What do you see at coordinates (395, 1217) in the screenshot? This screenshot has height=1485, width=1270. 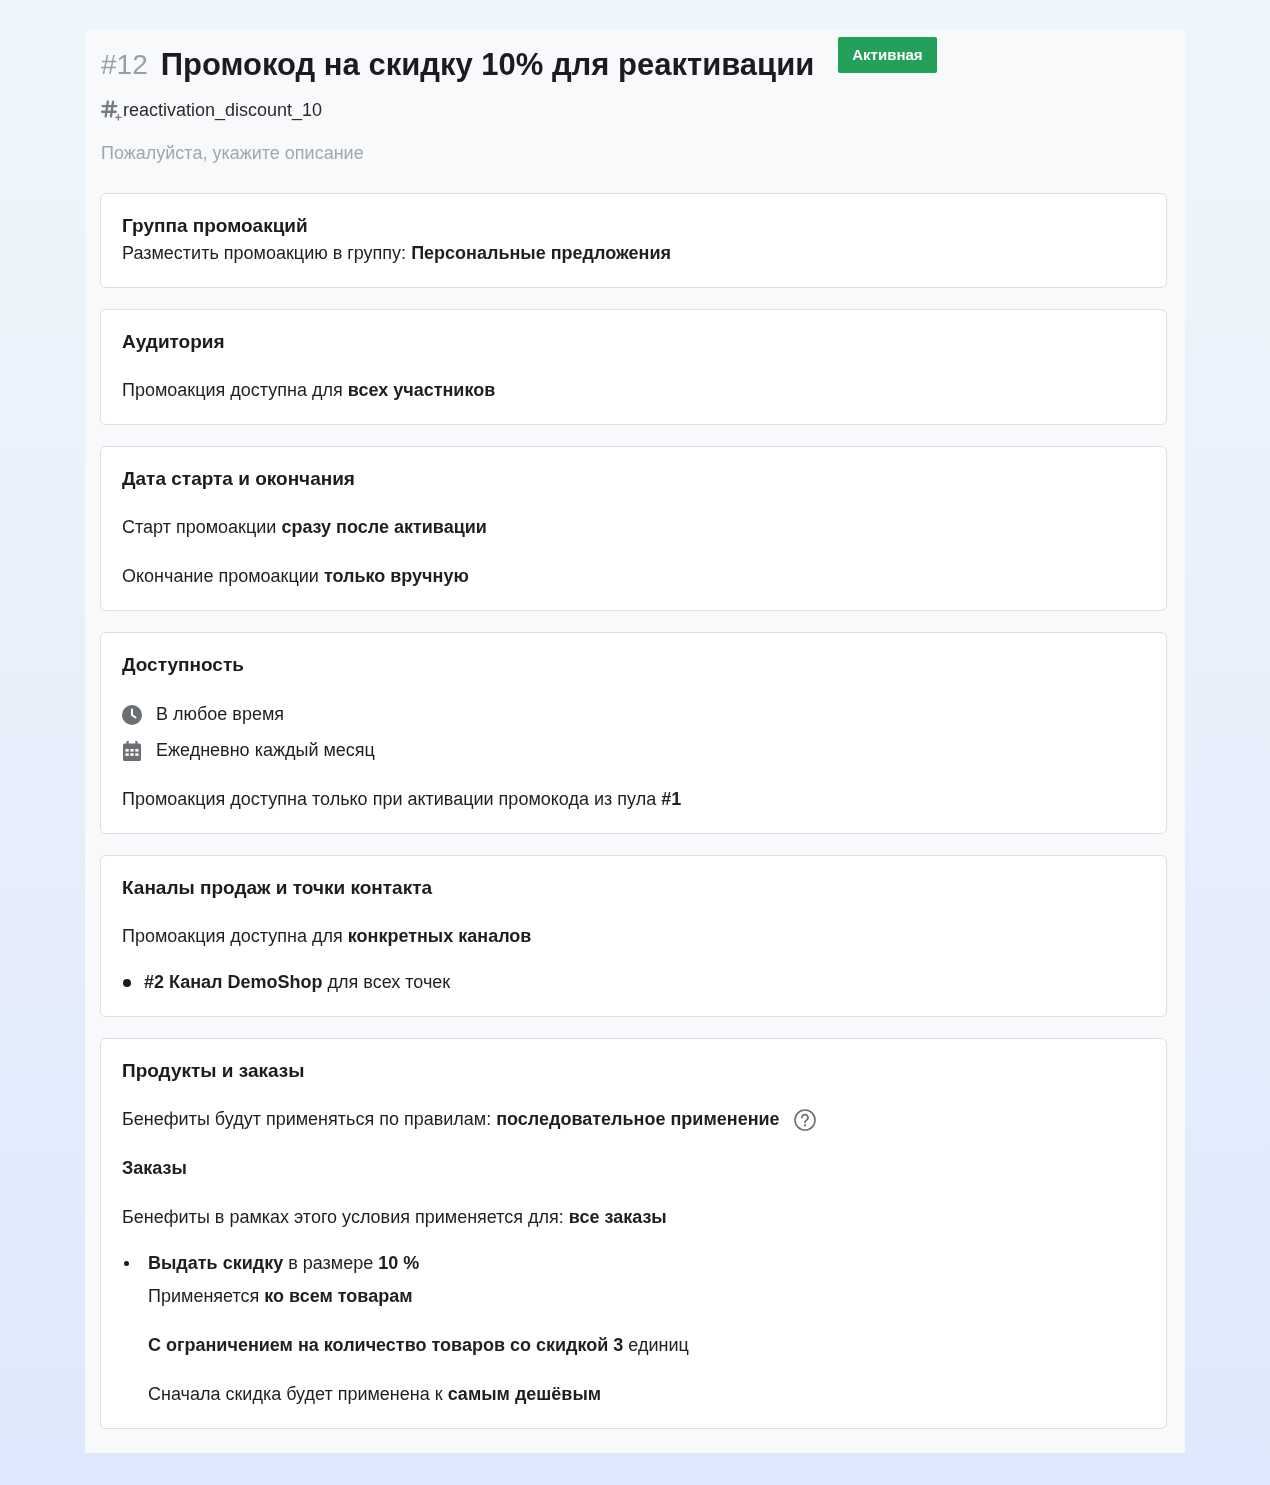 I see `info-text: Бенефиты в рамках этого условия применяется для: все заказы` at bounding box center [395, 1217].